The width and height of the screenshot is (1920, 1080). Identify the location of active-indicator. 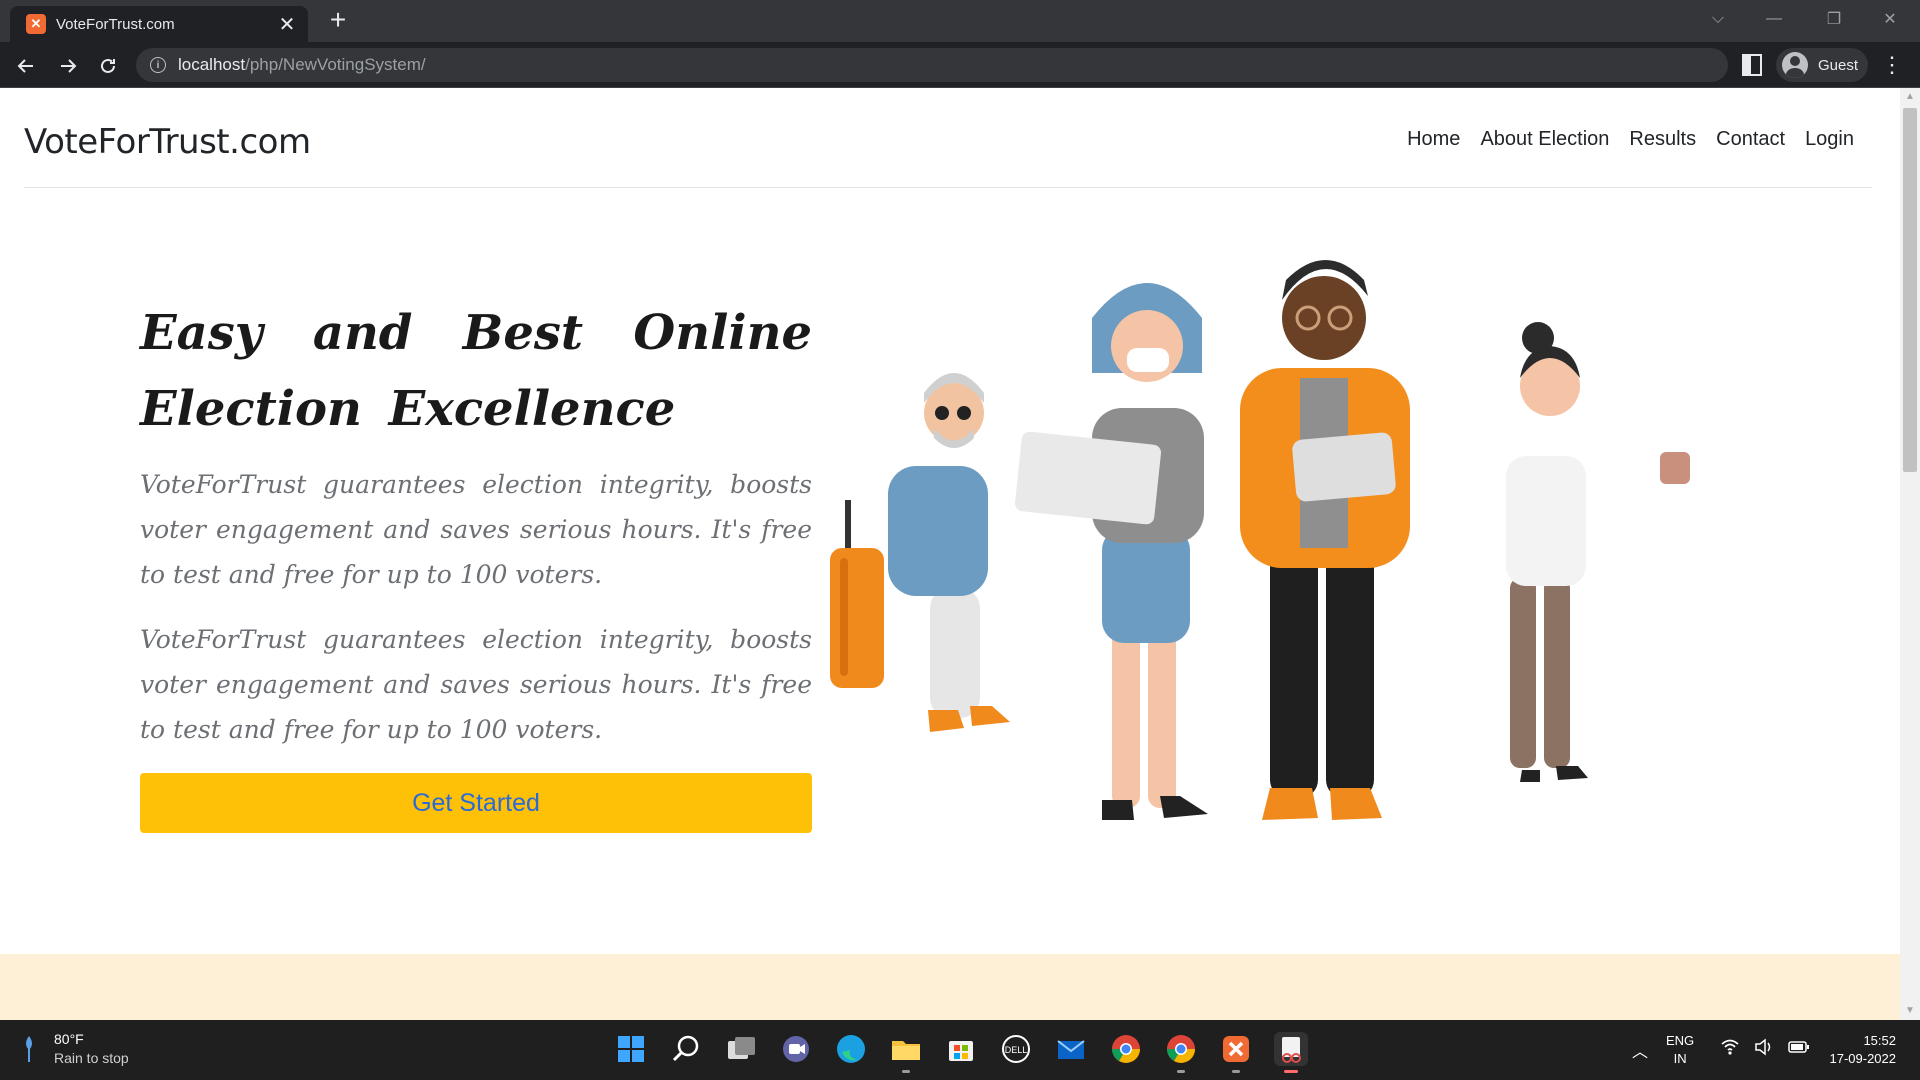
(1291, 1071).